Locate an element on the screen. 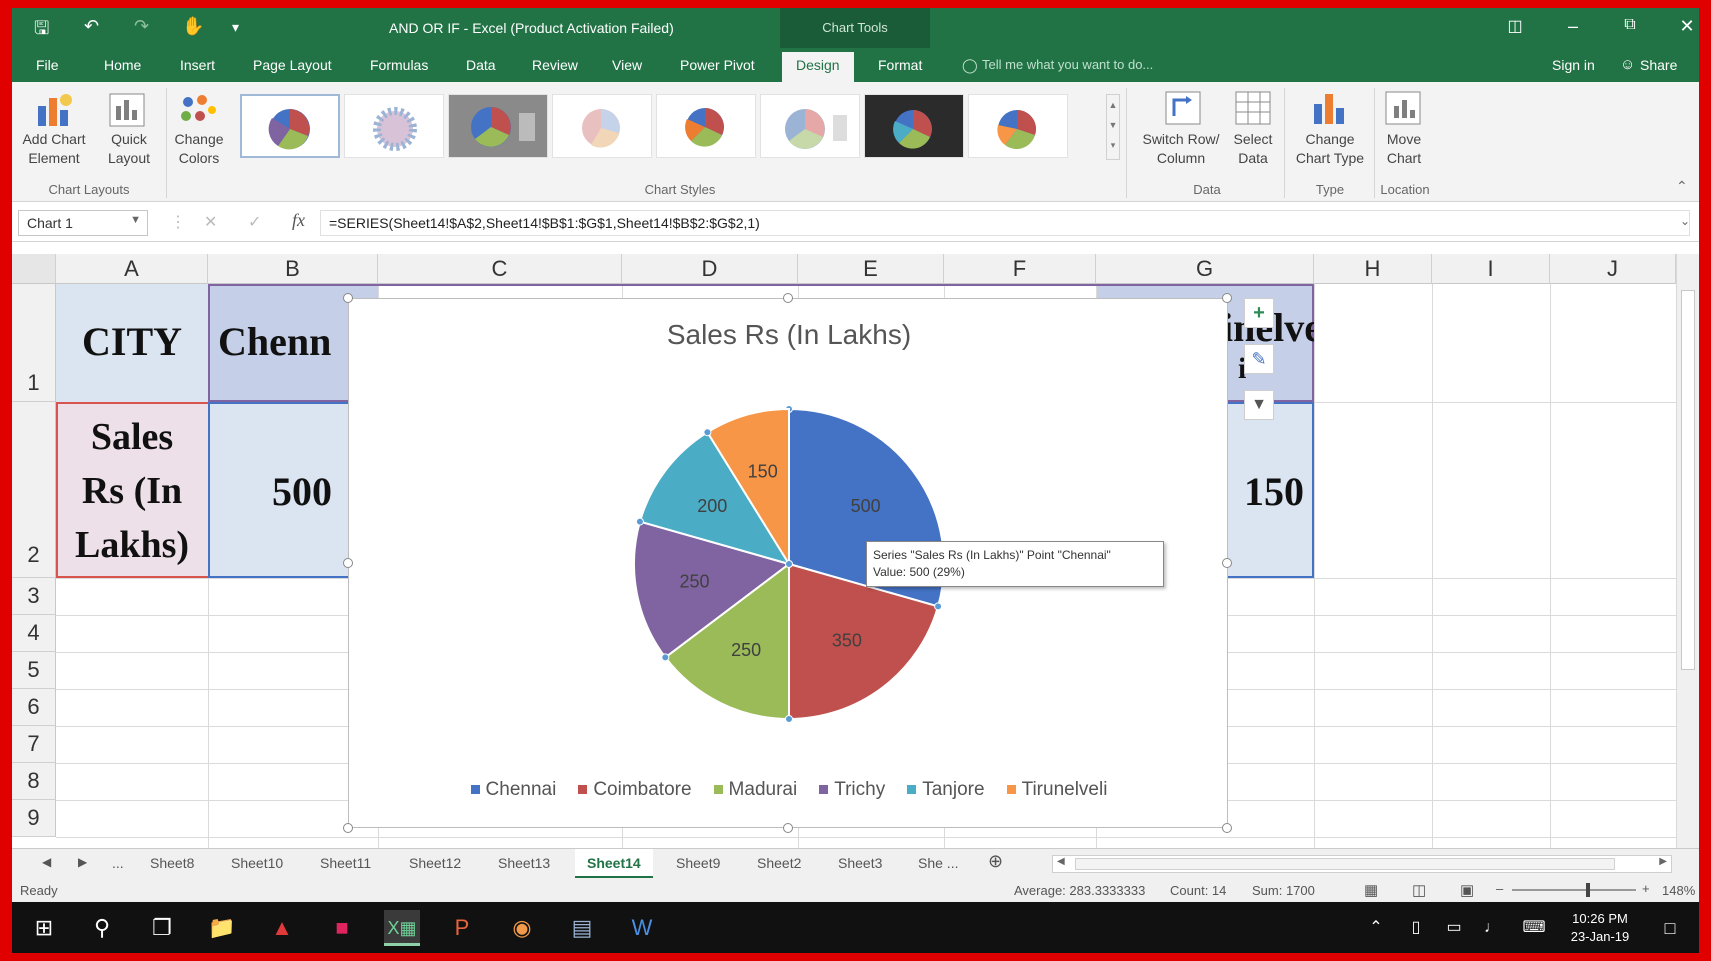 The width and height of the screenshot is (1711, 961). data-label-madurai: 250 is located at coordinates (746, 650).